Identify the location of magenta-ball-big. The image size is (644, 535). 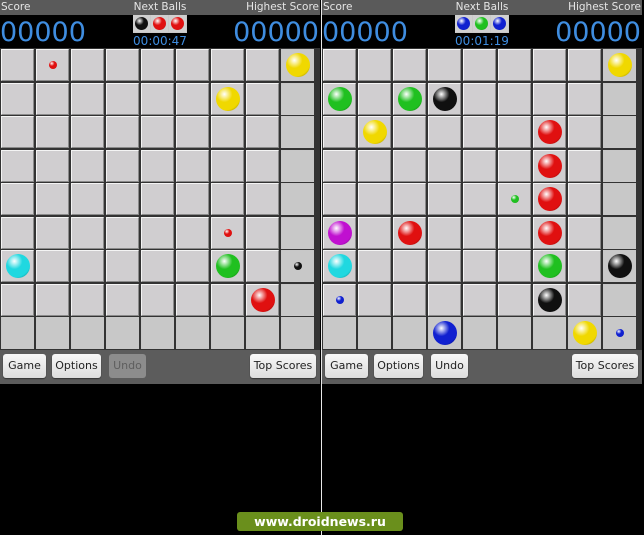
(340, 233).